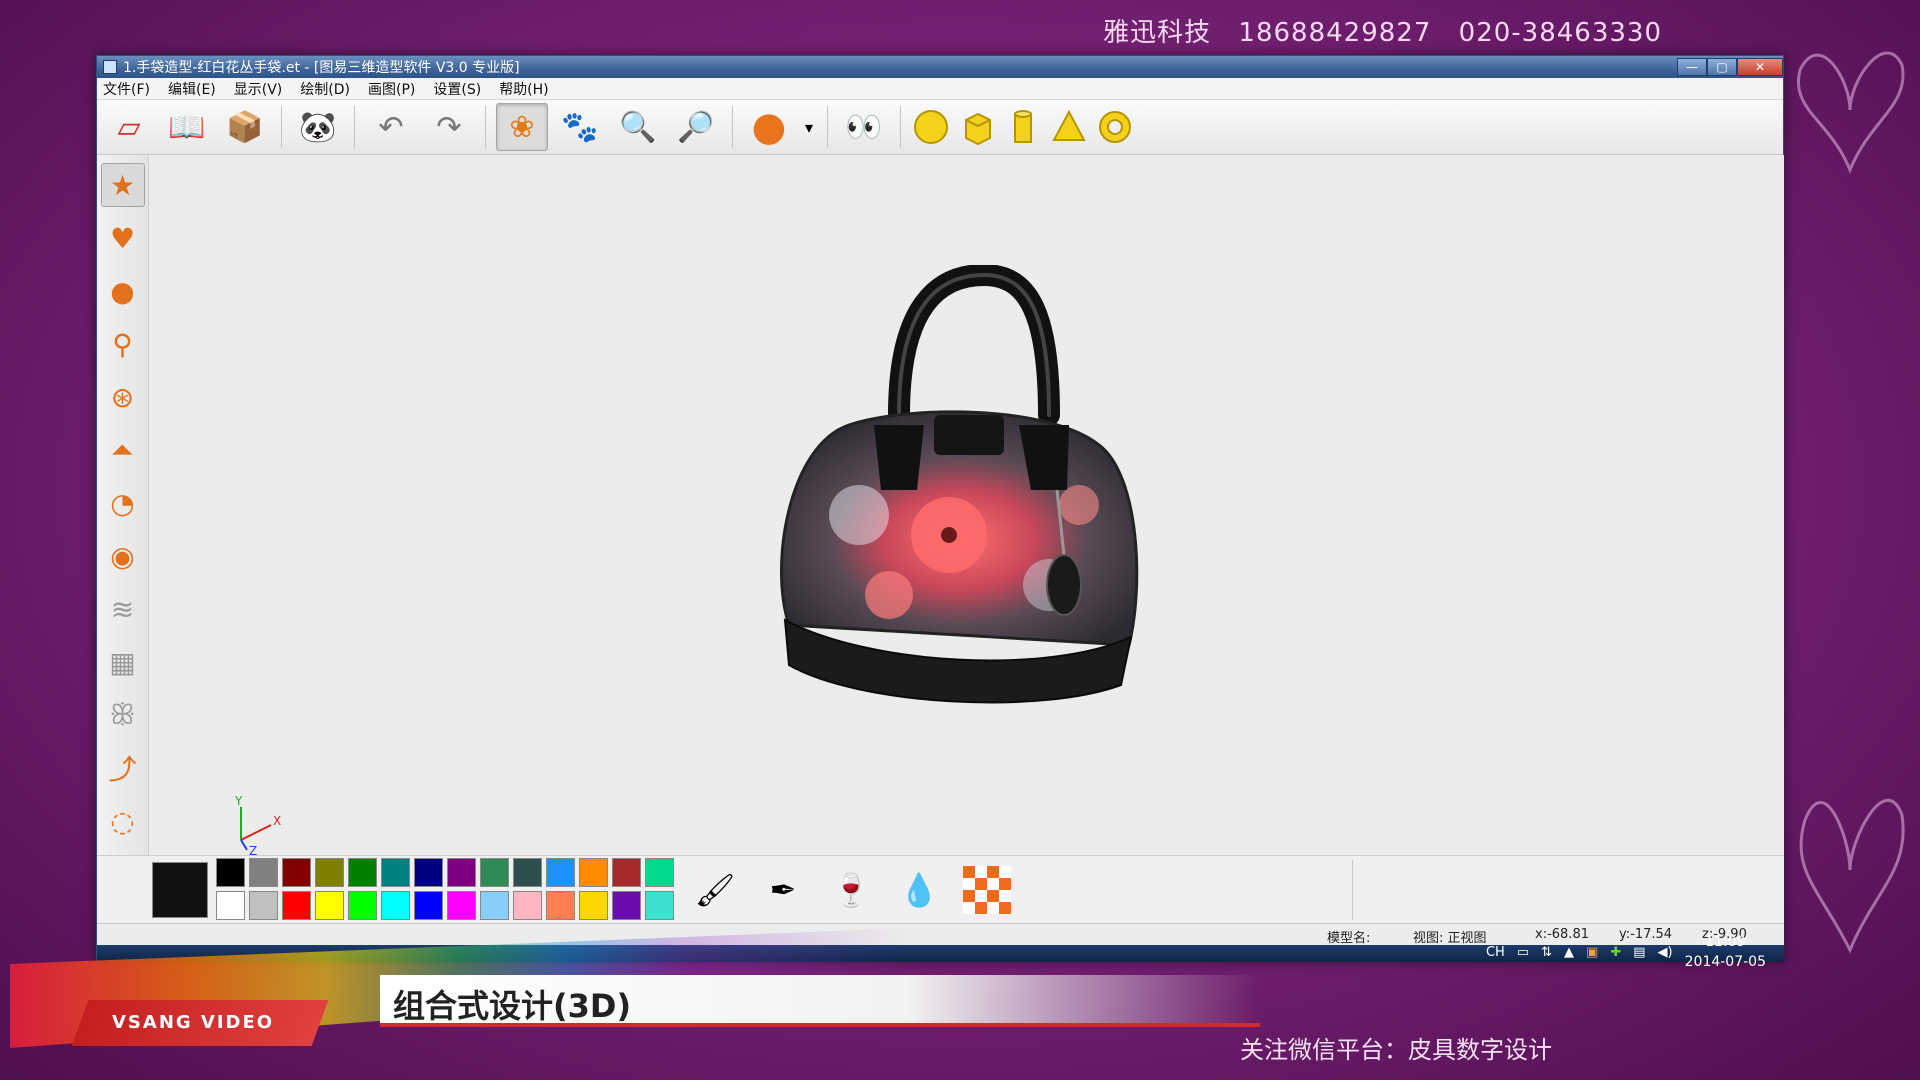  I want to click on view-eyes-icon: 👀, so click(864, 127).